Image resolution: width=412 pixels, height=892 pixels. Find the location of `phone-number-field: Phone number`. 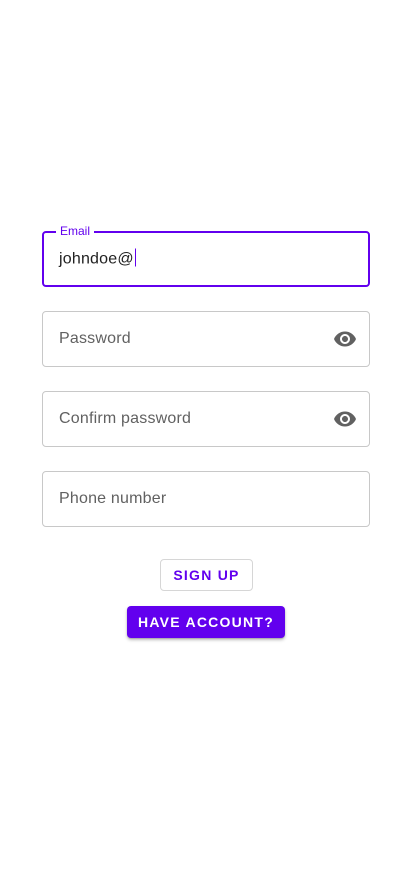

phone-number-field: Phone number is located at coordinates (206, 499).